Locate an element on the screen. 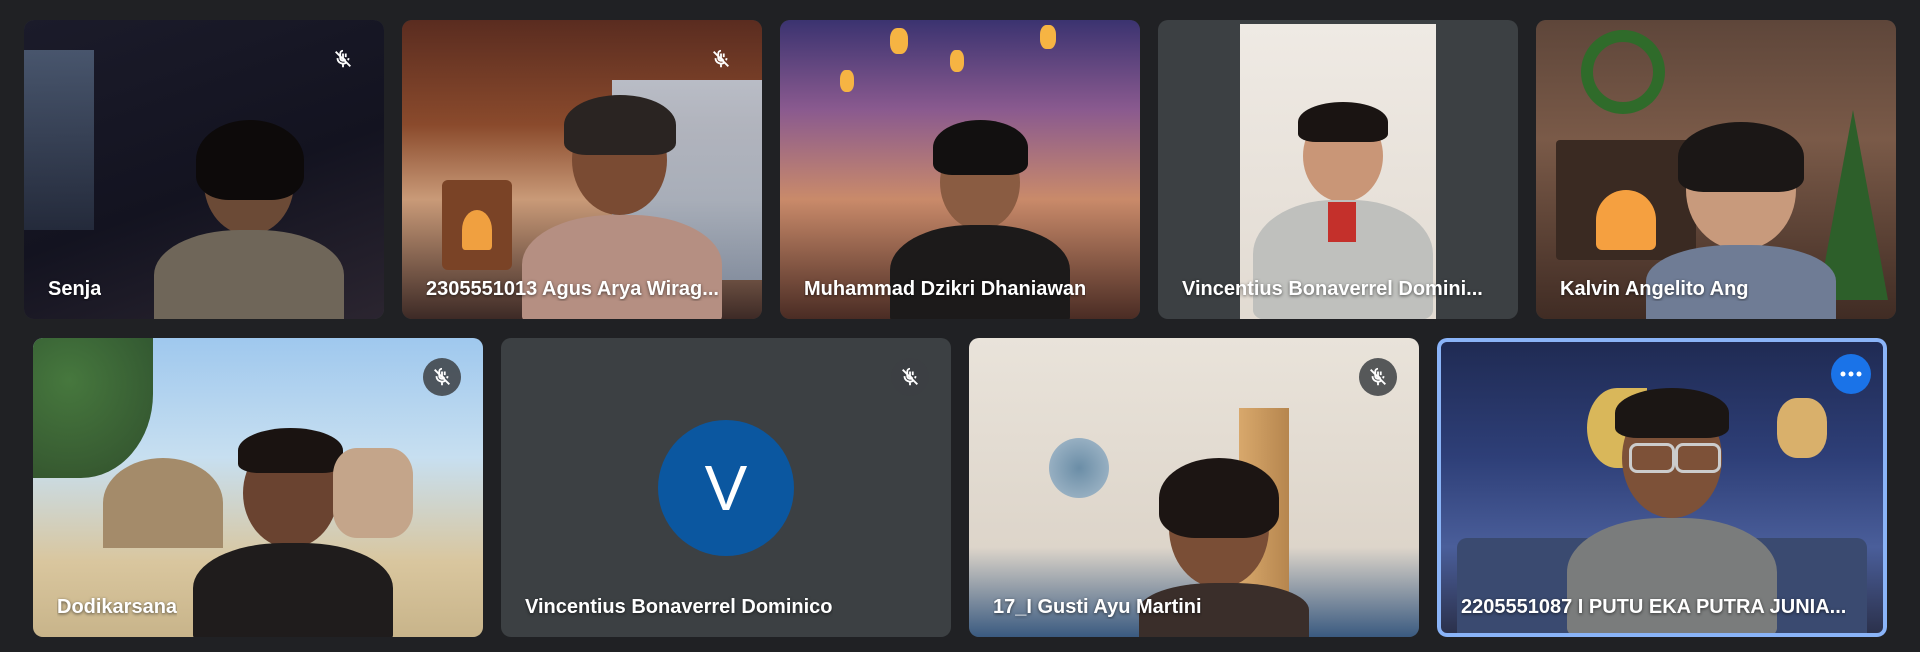 The width and height of the screenshot is (1920, 652). fireplace is located at coordinates (477, 225).